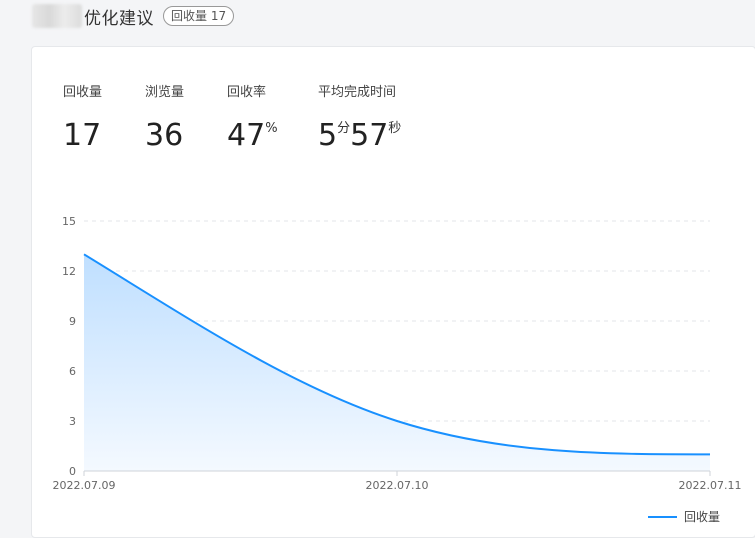 The image size is (755, 538). What do you see at coordinates (397, 485) in the screenshot?
I see `x-tick-label: 2022.07.10` at bounding box center [397, 485].